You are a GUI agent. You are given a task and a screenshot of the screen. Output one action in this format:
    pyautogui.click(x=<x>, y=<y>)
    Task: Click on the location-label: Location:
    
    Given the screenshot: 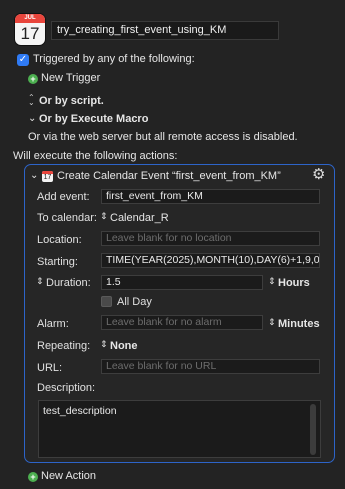 What is the action you would take?
    pyautogui.click(x=59, y=240)
    